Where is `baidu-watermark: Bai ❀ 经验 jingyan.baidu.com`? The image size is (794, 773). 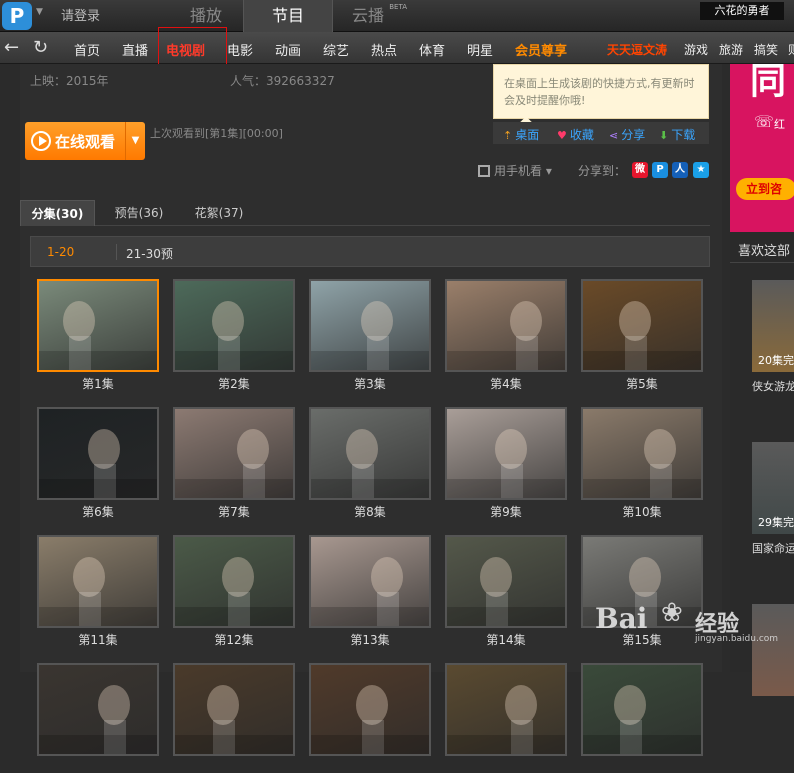
baidu-watermark: Bai ❀ 经验 jingyan.baidu.com is located at coordinates (687, 621).